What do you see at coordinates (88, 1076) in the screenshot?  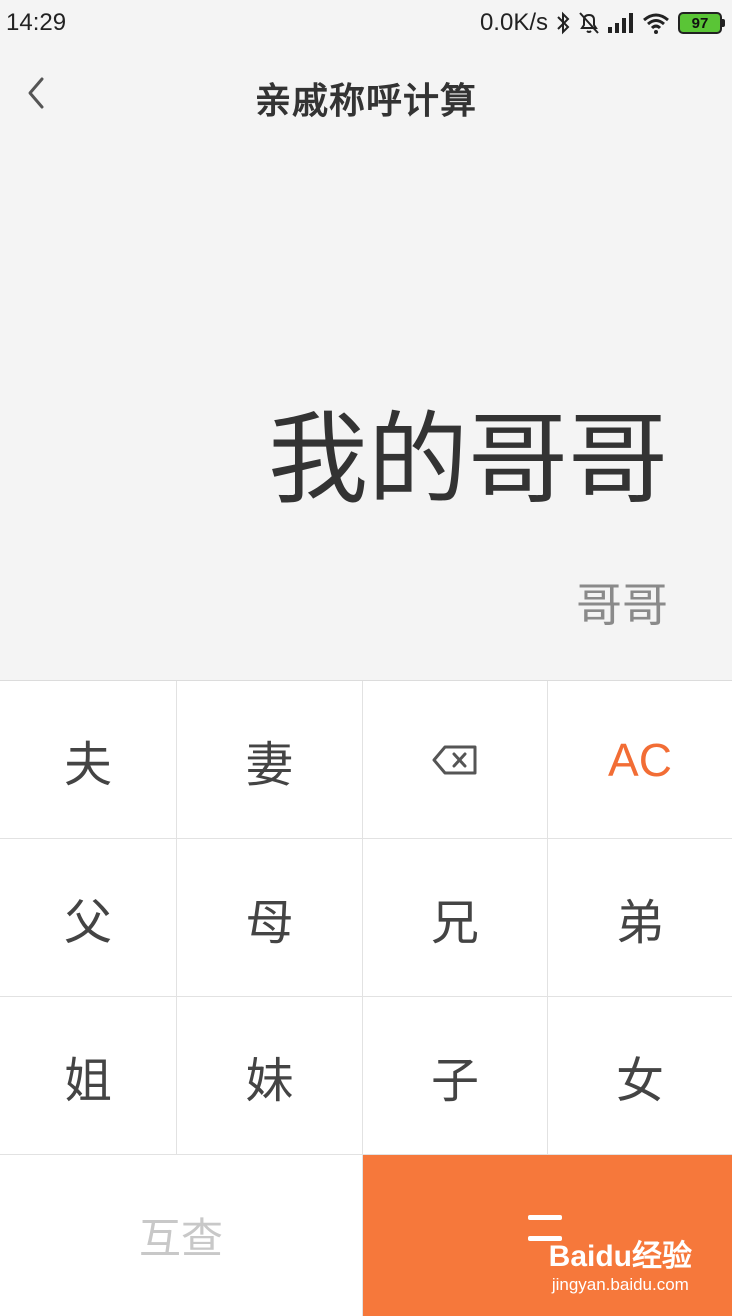 I see `key-elder-sister: 姐` at bounding box center [88, 1076].